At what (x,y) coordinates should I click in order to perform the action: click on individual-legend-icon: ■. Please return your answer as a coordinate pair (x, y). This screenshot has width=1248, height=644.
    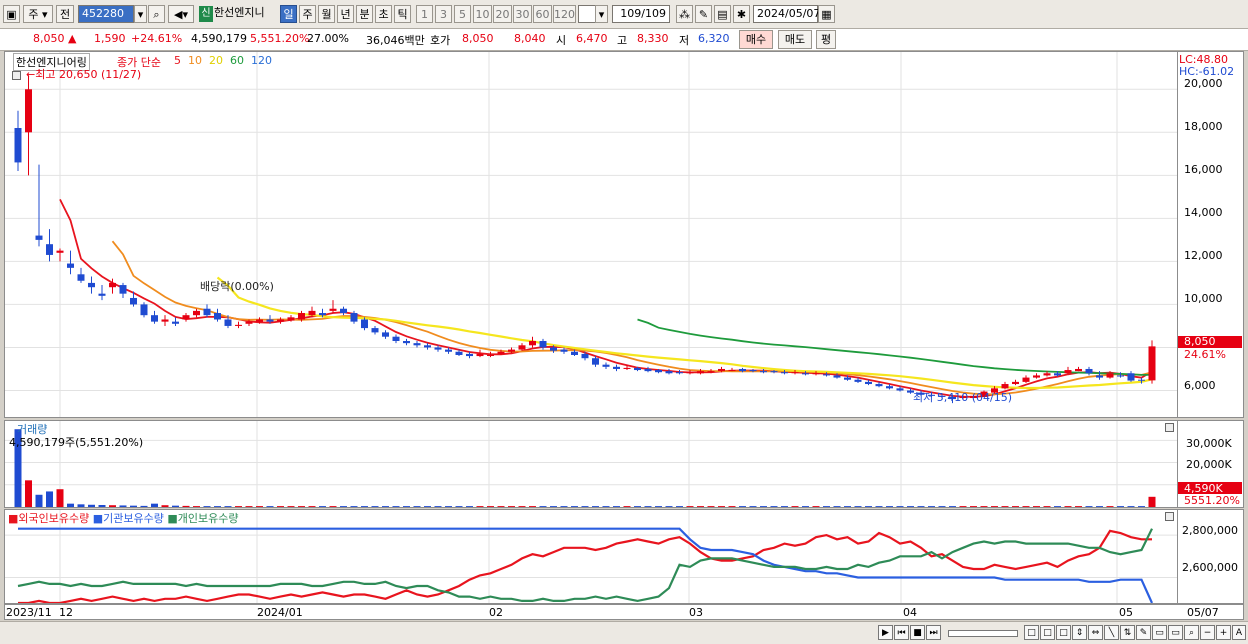
    Looking at the image, I should click on (172, 518).